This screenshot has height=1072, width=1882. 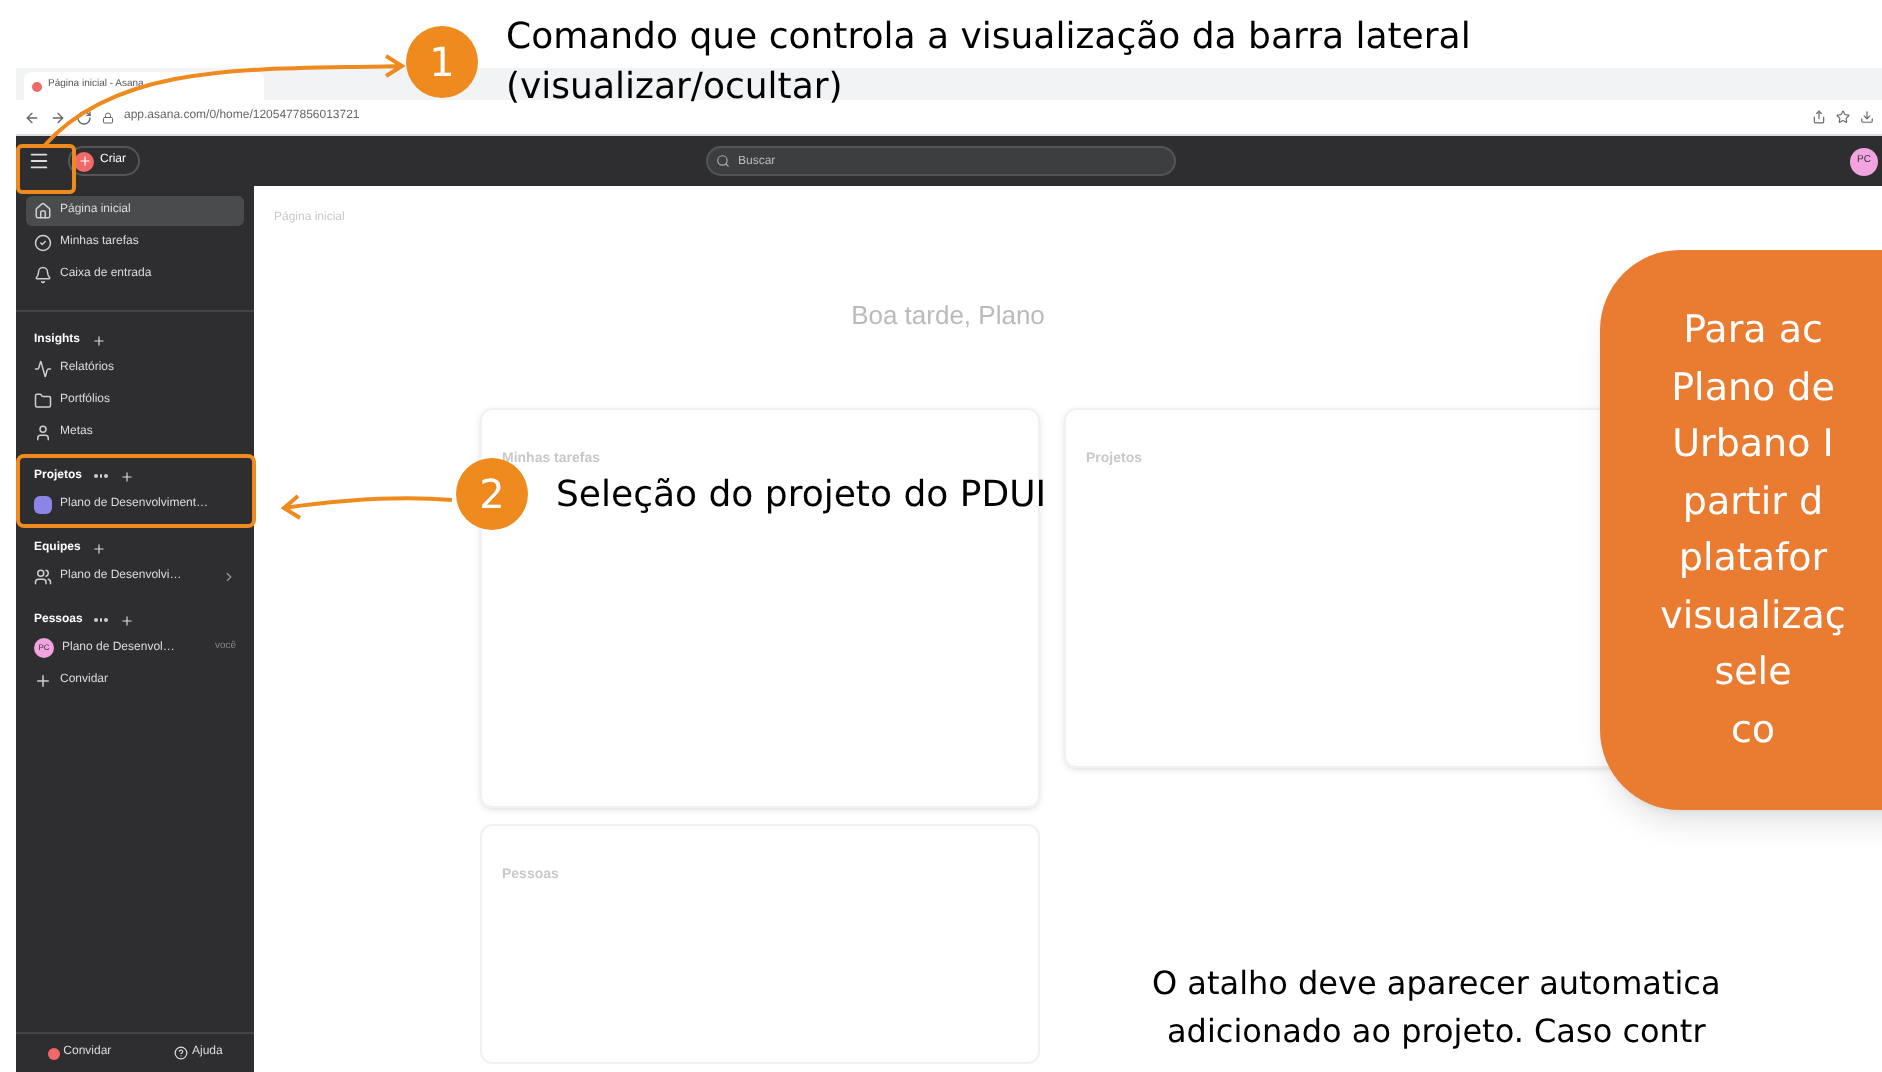 I want to click on share-icon, so click(x=1819, y=117).